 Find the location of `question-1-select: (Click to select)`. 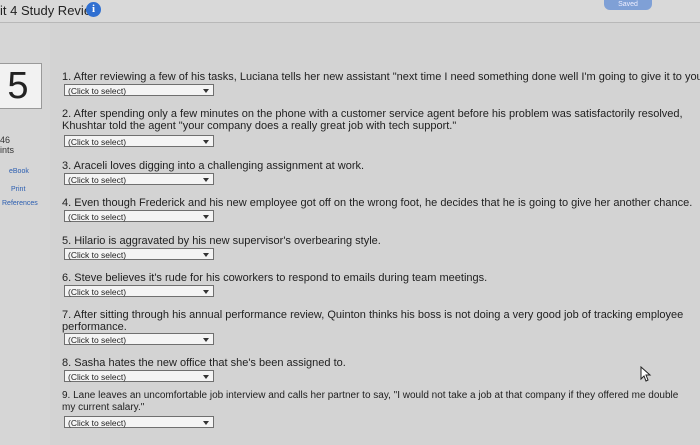

question-1-select: (Click to select) is located at coordinates (139, 90).